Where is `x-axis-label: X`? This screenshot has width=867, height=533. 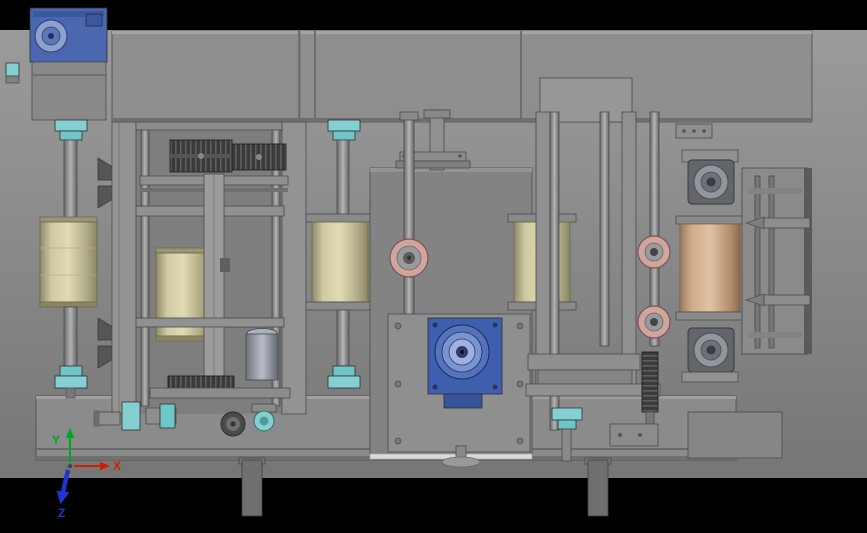 x-axis-label: X is located at coordinates (117, 466).